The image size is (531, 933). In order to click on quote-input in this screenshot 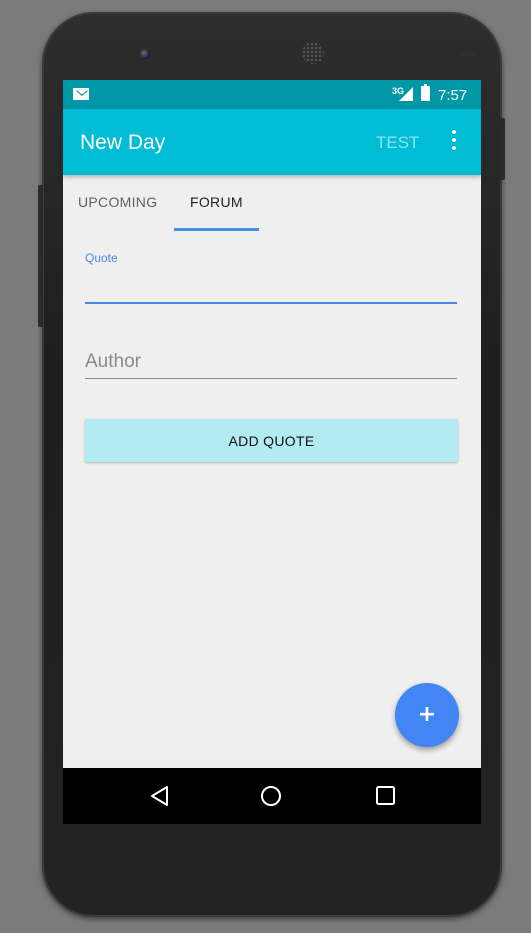, I will do `click(271, 287)`.